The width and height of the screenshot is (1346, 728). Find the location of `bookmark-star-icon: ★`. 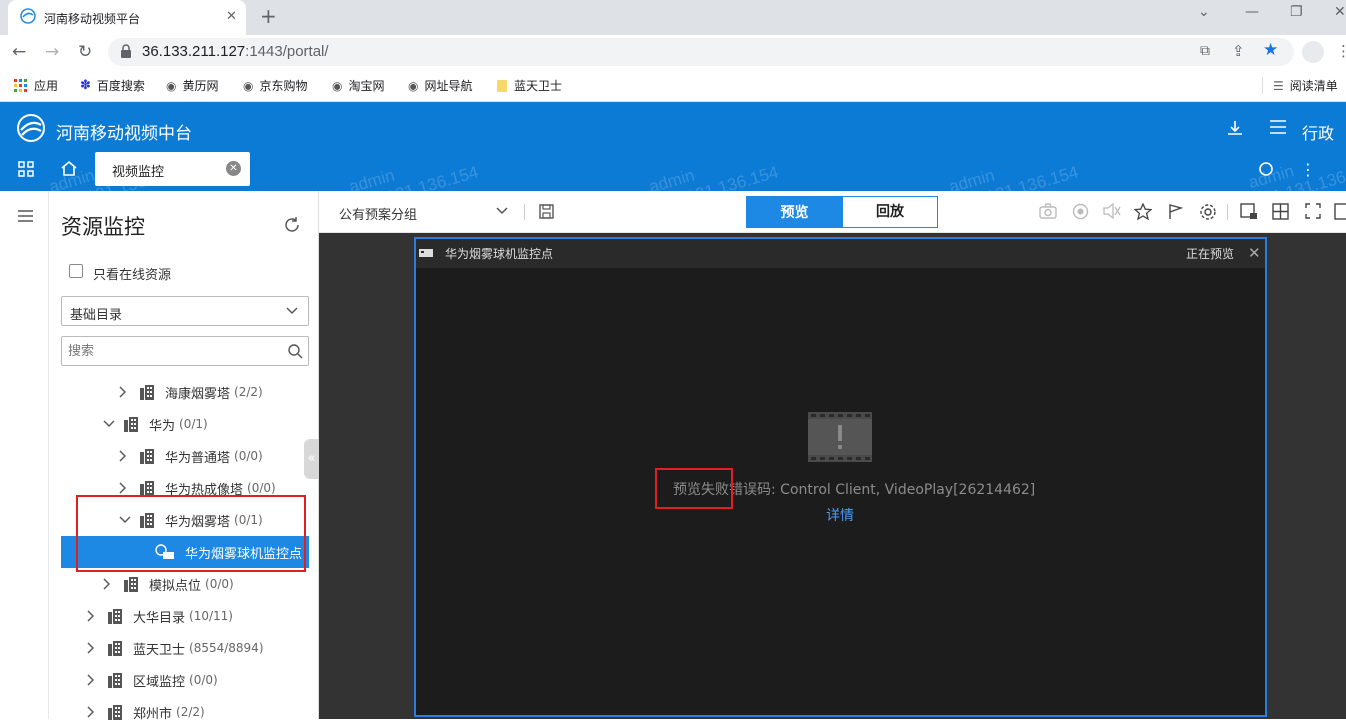

bookmark-star-icon: ★ is located at coordinates (1270, 50).